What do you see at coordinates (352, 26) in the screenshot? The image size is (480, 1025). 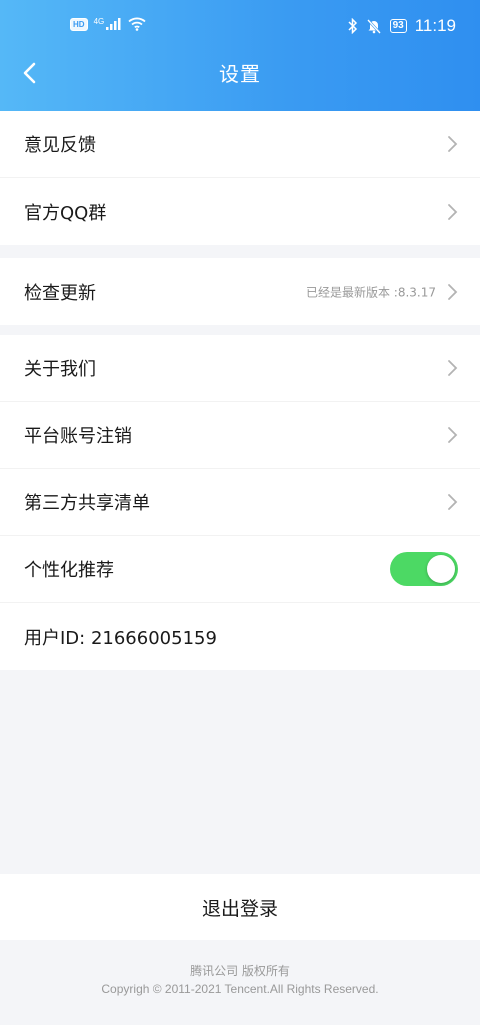 I see `bluetooth-icon` at bounding box center [352, 26].